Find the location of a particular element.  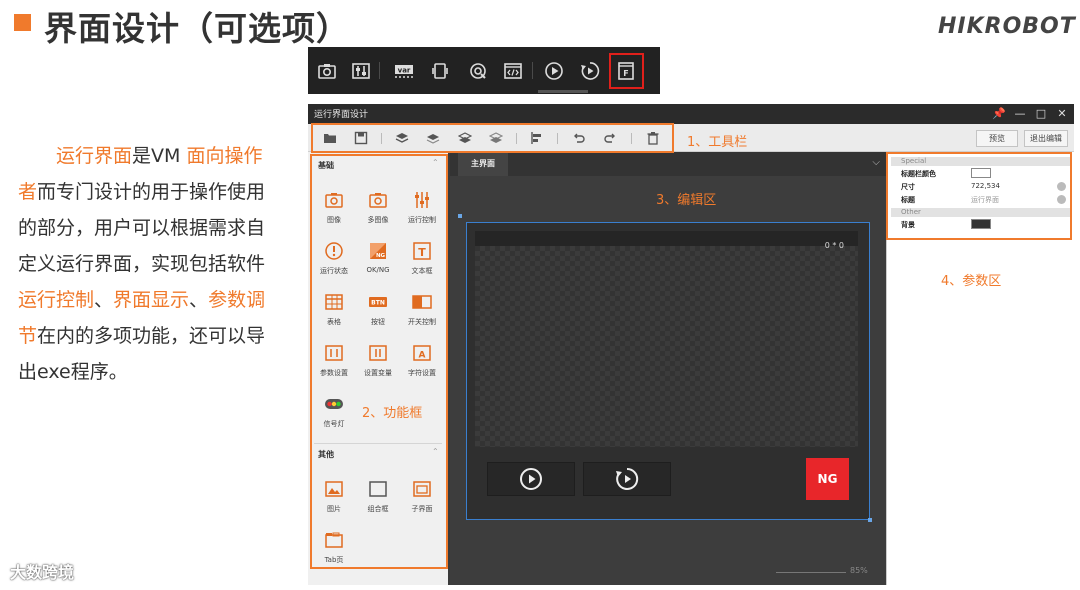

desc-text: 在内的多项功能，还可以导出exe程序。 is located at coordinates (142, 354).